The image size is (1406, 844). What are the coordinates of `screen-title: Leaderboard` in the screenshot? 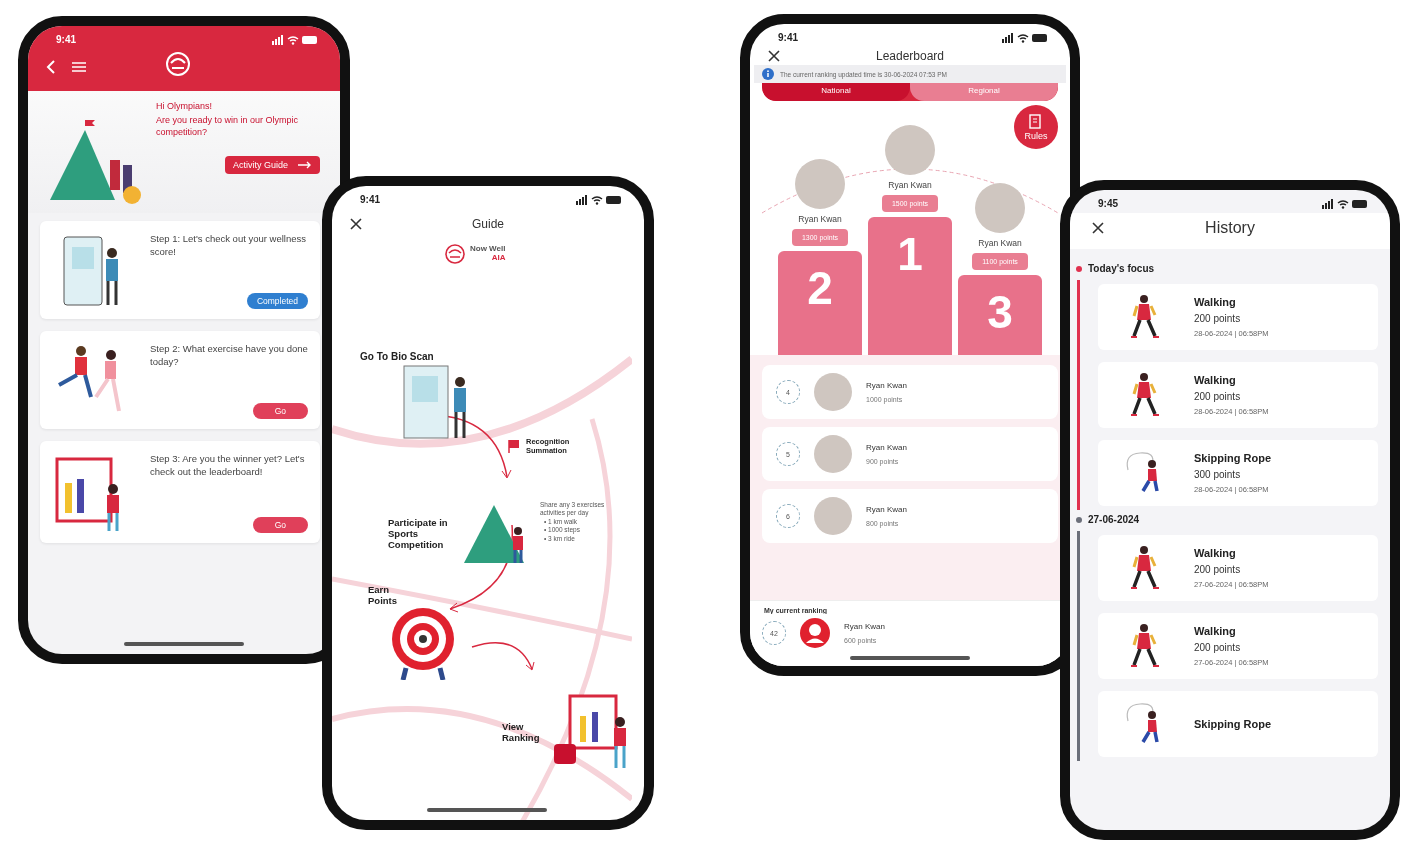 It's located at (910, 56).